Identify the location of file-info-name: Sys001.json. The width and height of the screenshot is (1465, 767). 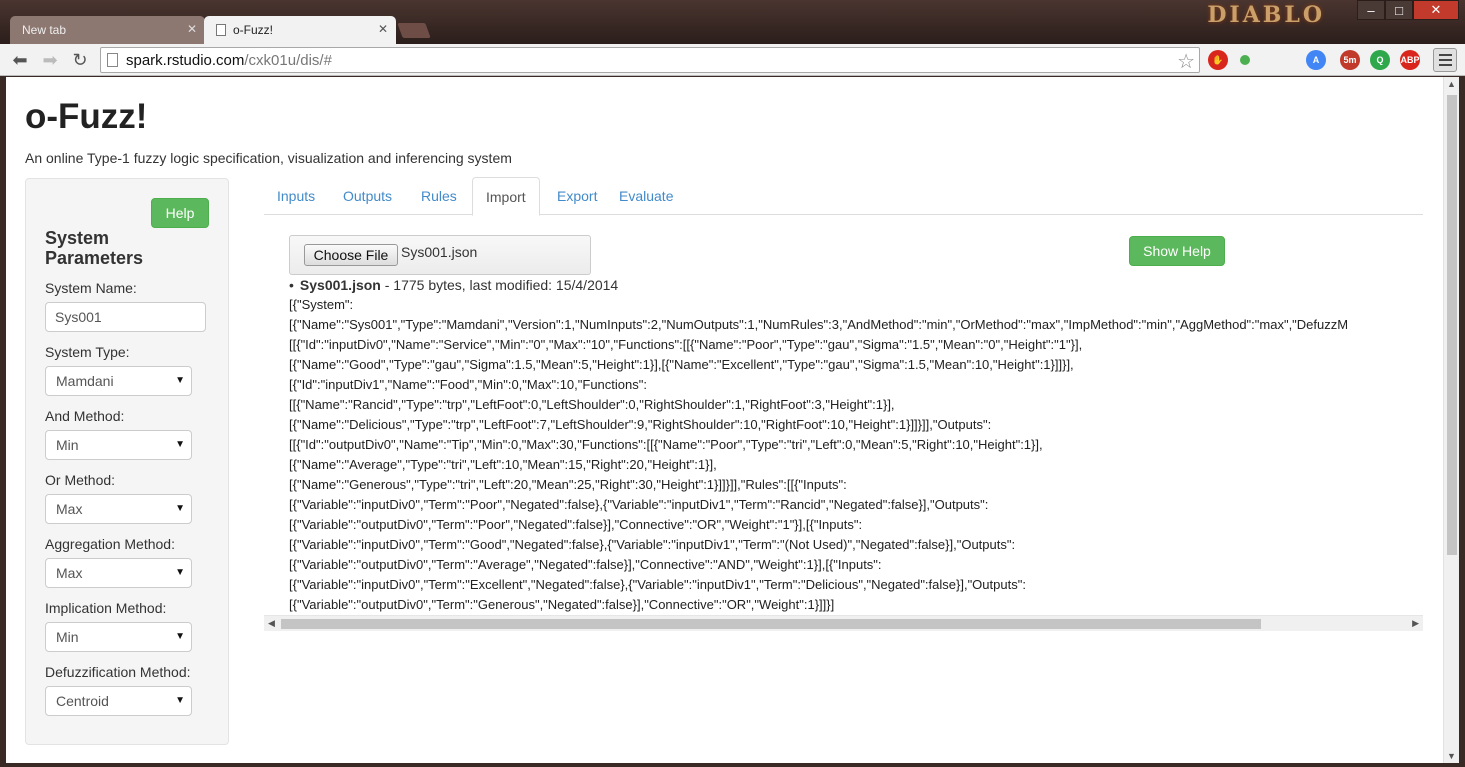
(340, 285).